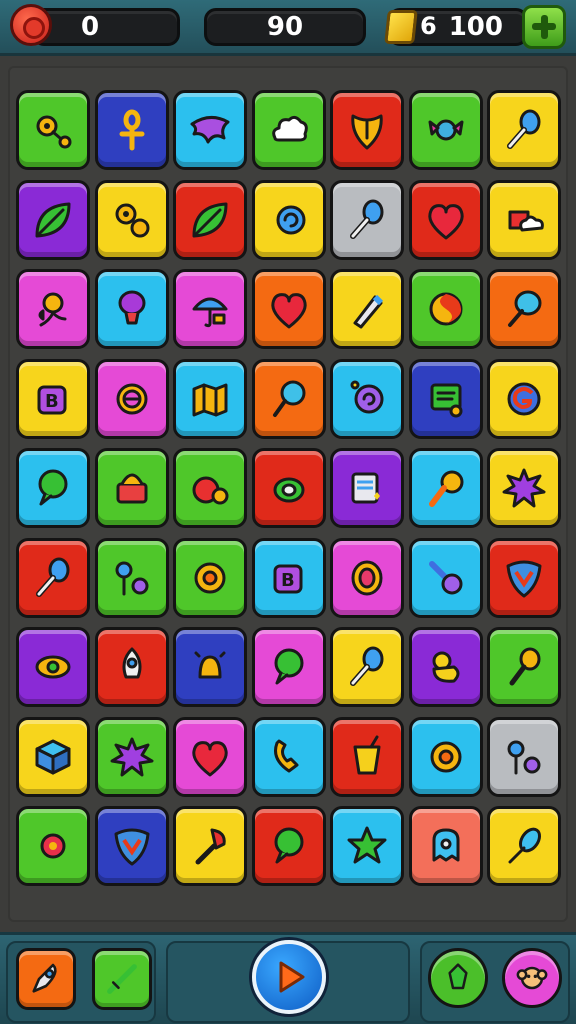 Image resolution: width=576 pixels, height=1024 pixels. I want to click on rocket-ship-icon, so click(44, 978).